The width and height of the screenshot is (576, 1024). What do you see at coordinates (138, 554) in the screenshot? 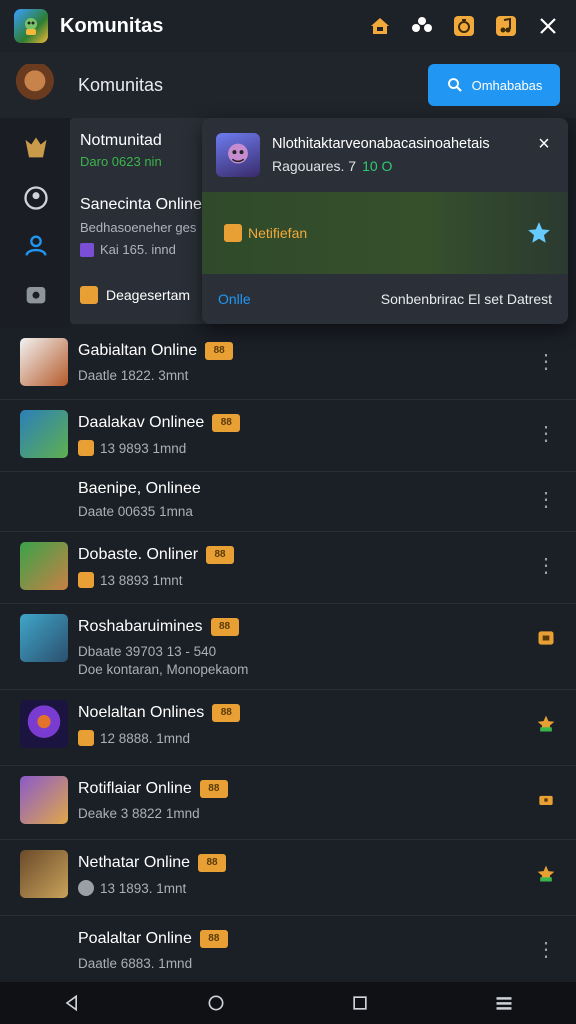
I see `member-name: Dobaste. Onliner` at bounding box center [138, 554].